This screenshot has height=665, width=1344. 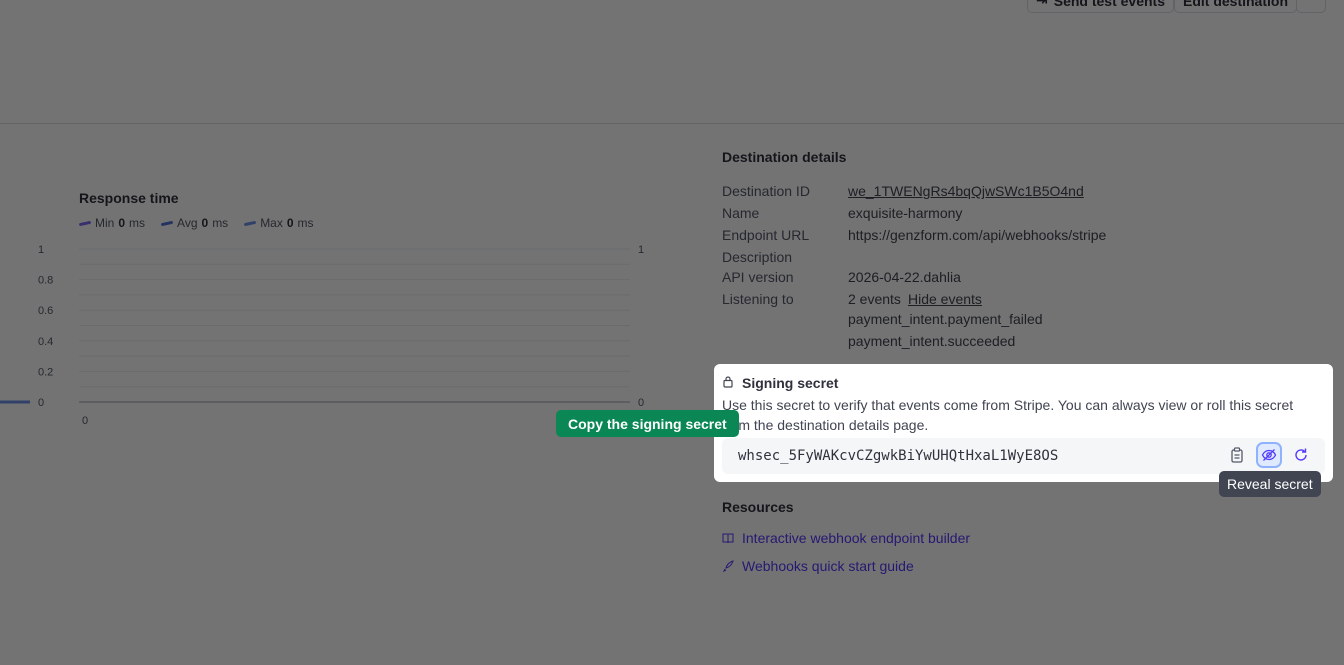 I want to click on clipboard-icon, so click(x=1237, y=455).